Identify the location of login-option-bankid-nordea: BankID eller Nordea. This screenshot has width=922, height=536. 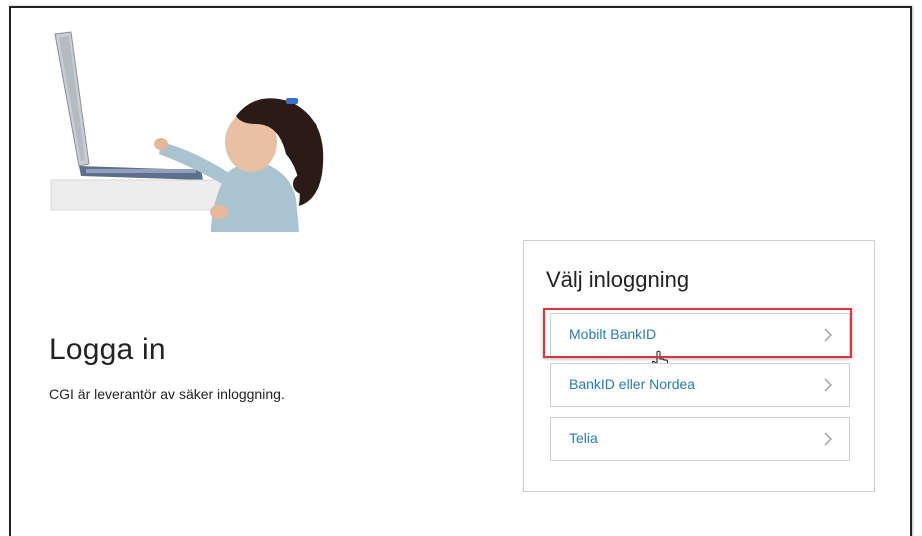
(700, 385).